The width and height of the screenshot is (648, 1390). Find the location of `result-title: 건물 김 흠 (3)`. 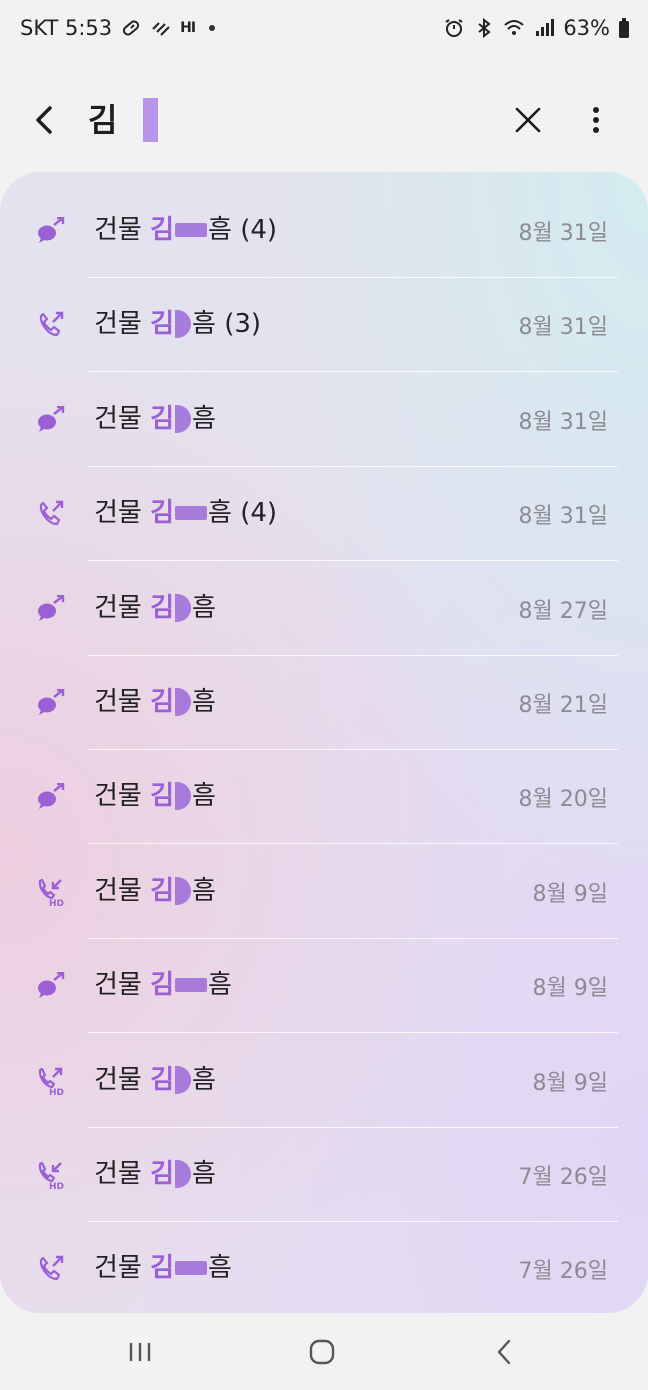

result-title: 건물 김 흠 (3) is located at coordinates (177, 324).